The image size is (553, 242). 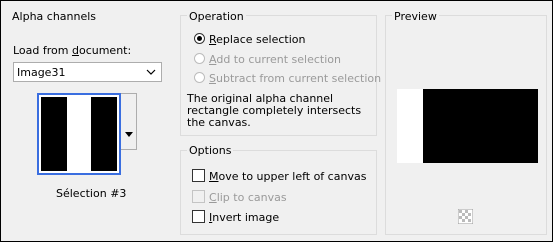 I want to click on add-to-selection-label: Add to current selection, so click(x=275, y=59).